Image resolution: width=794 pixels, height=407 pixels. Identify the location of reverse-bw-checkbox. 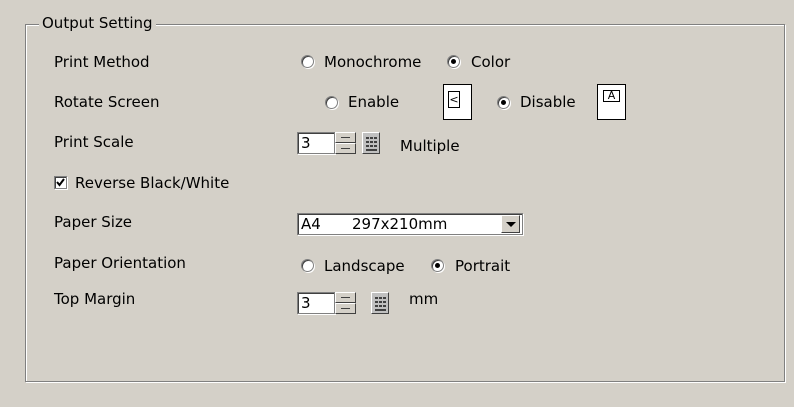
(60, 182).